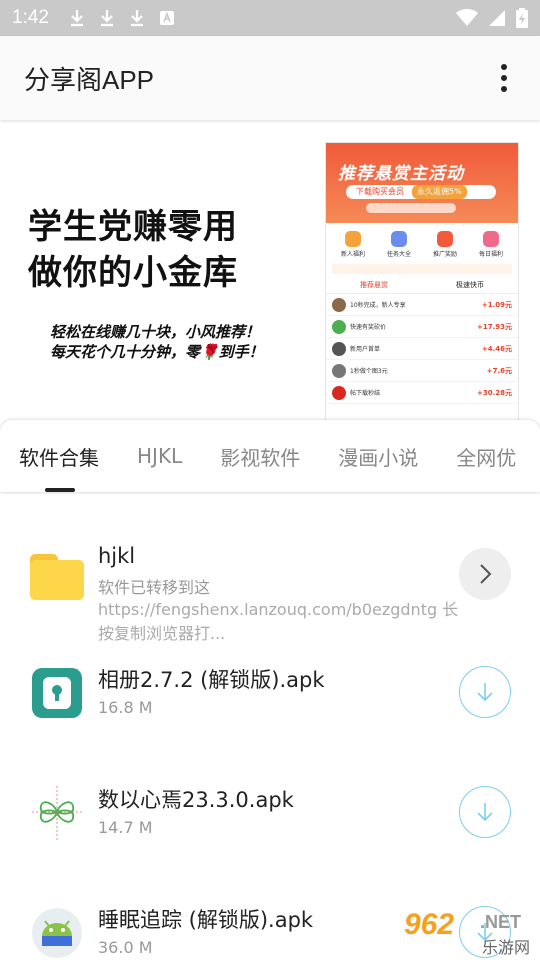  What do you see at coordinates (117, 556) in the screenshot?
I see `item-title: hjkl` at bounding box center [117, 556].